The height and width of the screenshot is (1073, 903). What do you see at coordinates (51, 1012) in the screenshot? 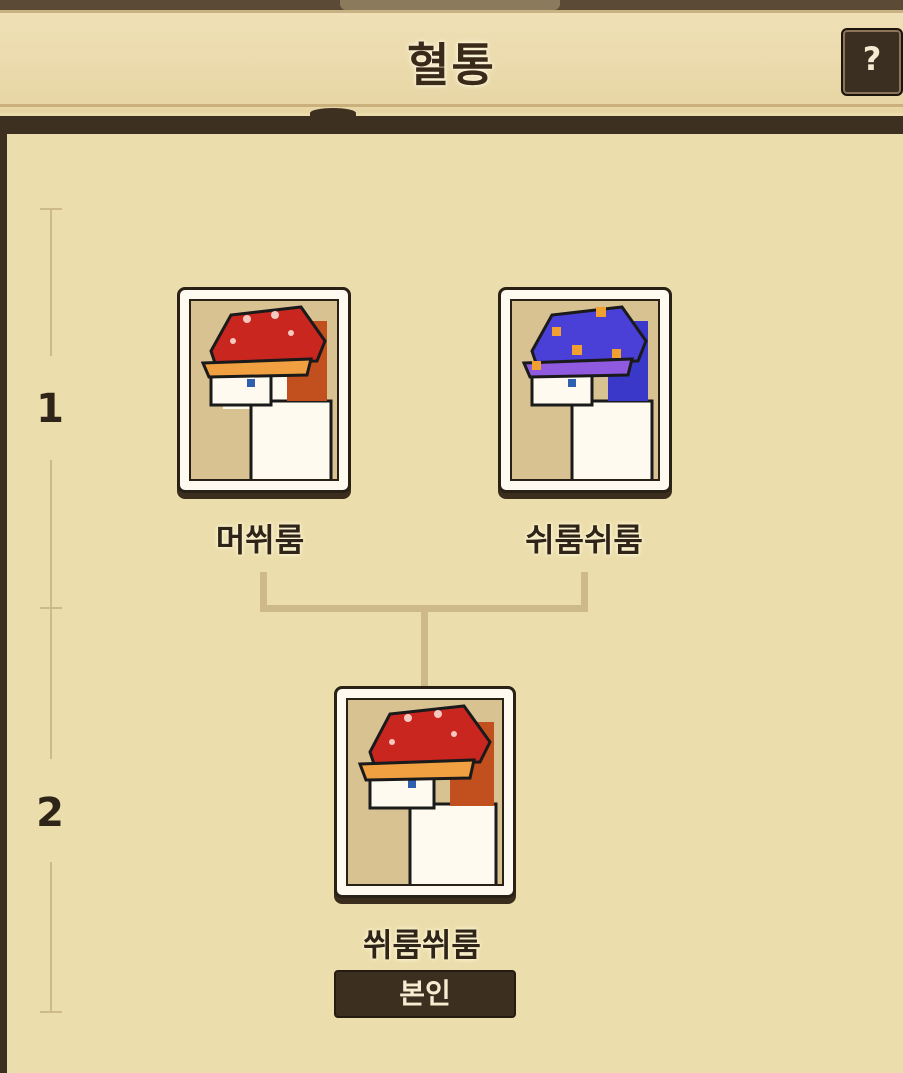
I see `generation-tick` at bounding box center [51, 1012].